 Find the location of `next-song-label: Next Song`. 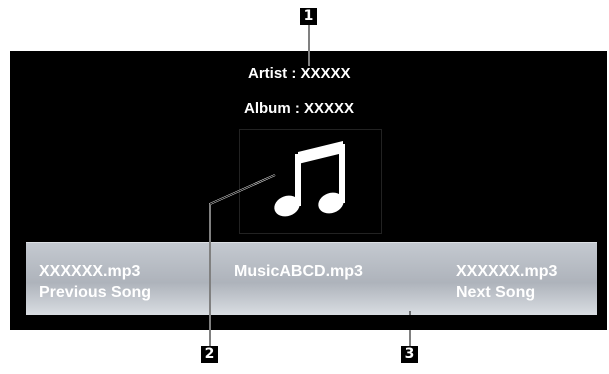

next-song-label: Next Song is located at coordinates (496, 292).